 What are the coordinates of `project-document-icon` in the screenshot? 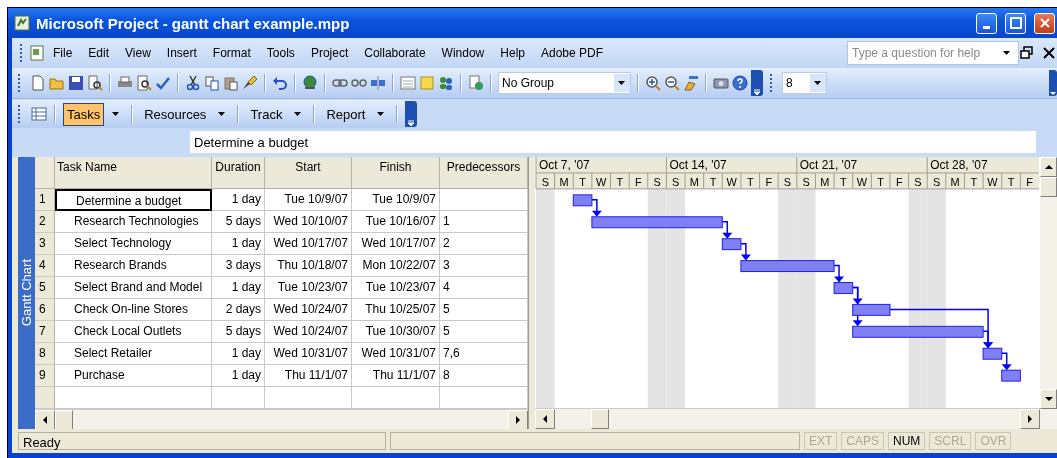 It's located at (37, 53).